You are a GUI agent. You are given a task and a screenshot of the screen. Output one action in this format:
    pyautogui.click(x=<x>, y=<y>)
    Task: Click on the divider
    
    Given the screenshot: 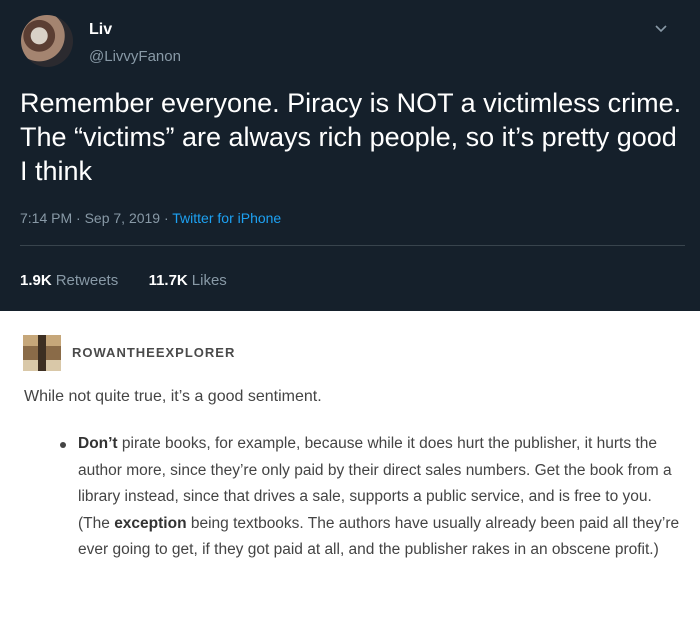 What is the action you would take?
    pyautogui.click(x=352, y=245)
    